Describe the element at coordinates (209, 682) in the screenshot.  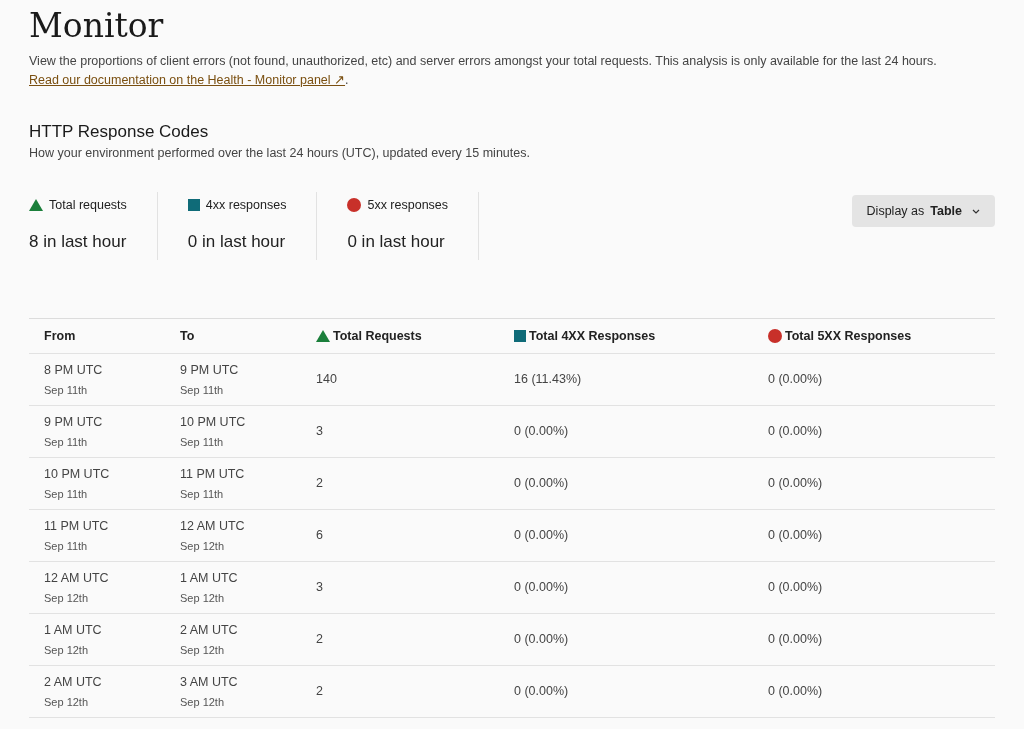
I see `table-cell-text: 3 AM UTC` at that location.